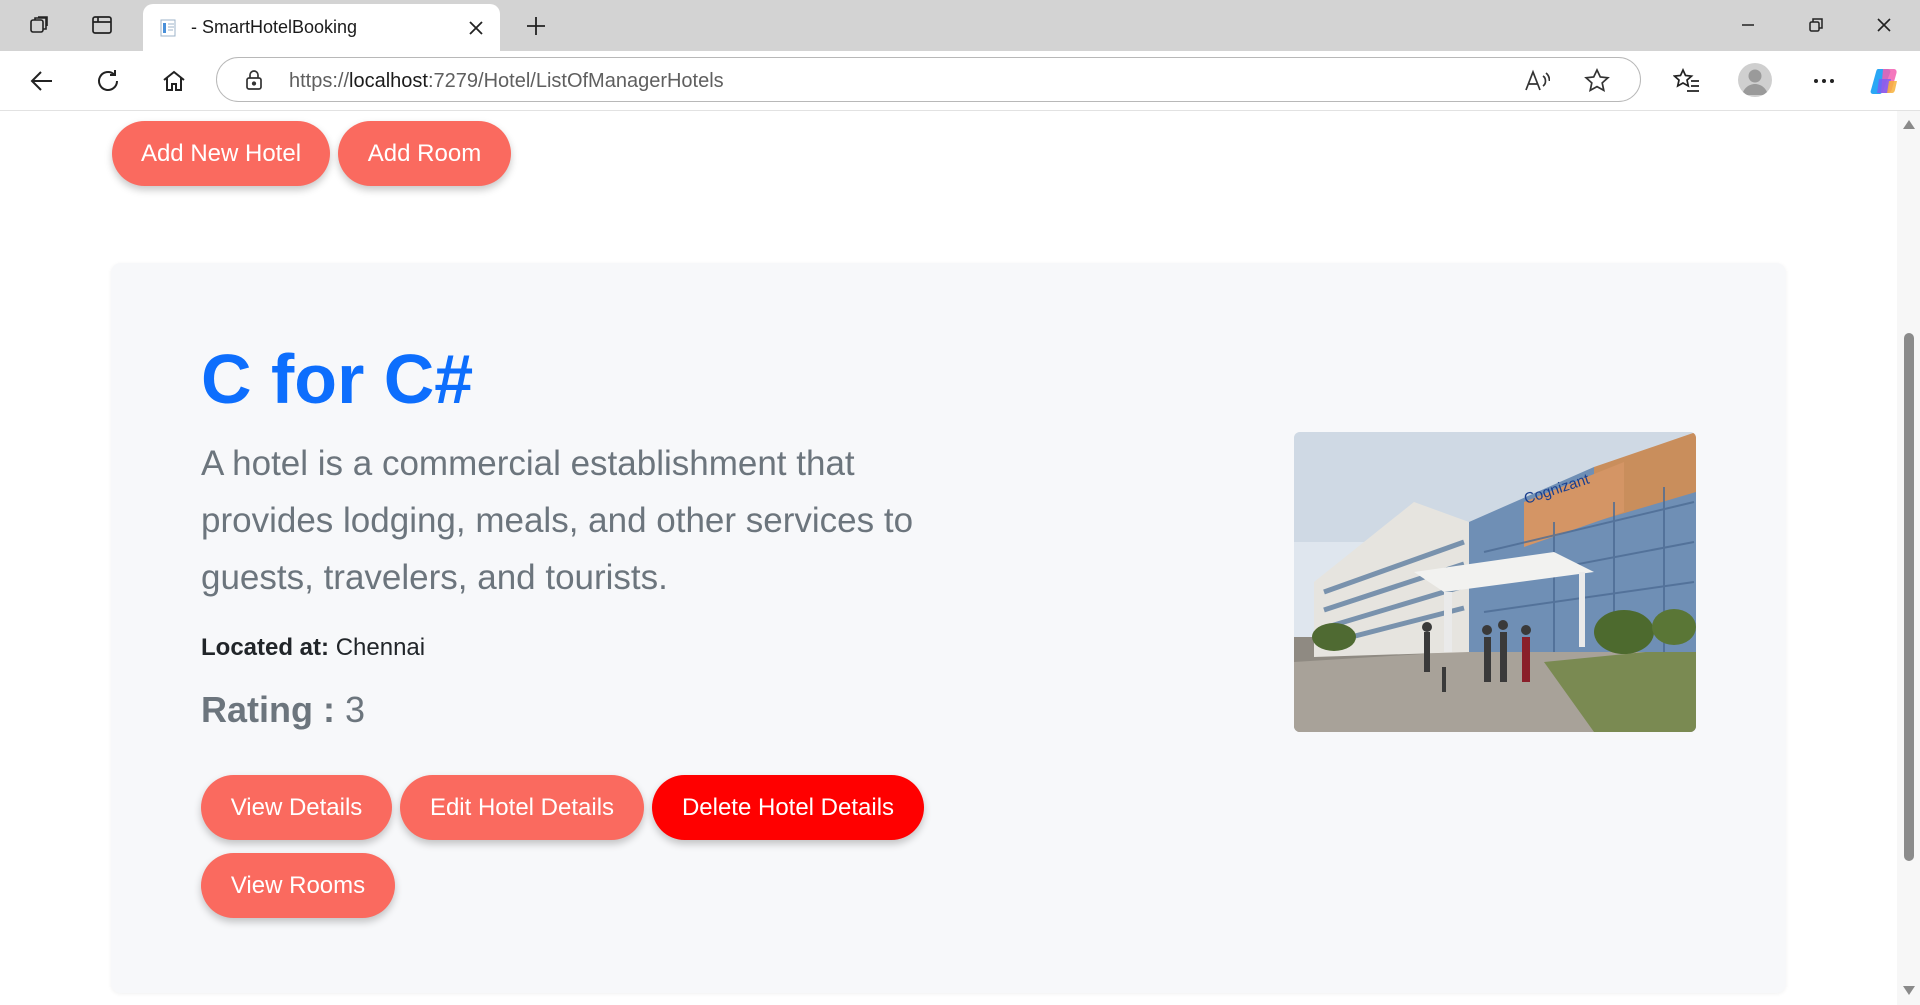  I want to click on back-icon, so click(42, 81).